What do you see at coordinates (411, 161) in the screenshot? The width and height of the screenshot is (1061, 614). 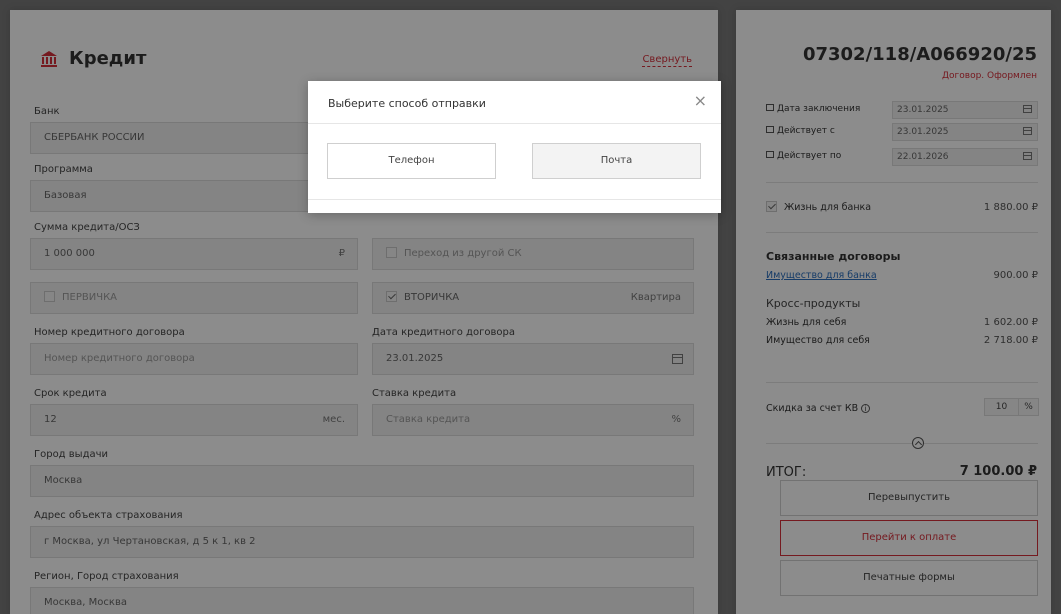 I see `phone-button: Телефон` at bounding box center [411, 161].